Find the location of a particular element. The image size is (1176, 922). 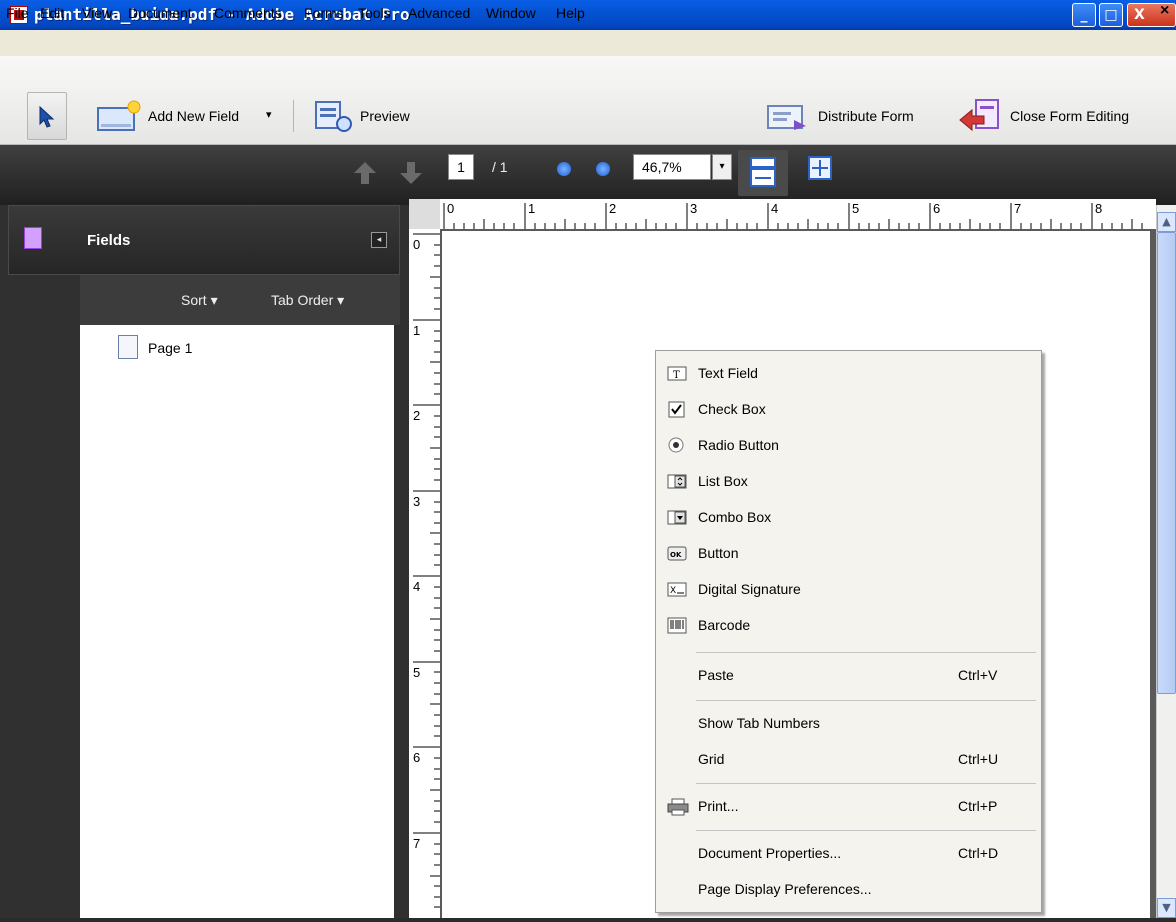

menu-item-label: Show Tab Numbers is located at coordinates (759, 723).